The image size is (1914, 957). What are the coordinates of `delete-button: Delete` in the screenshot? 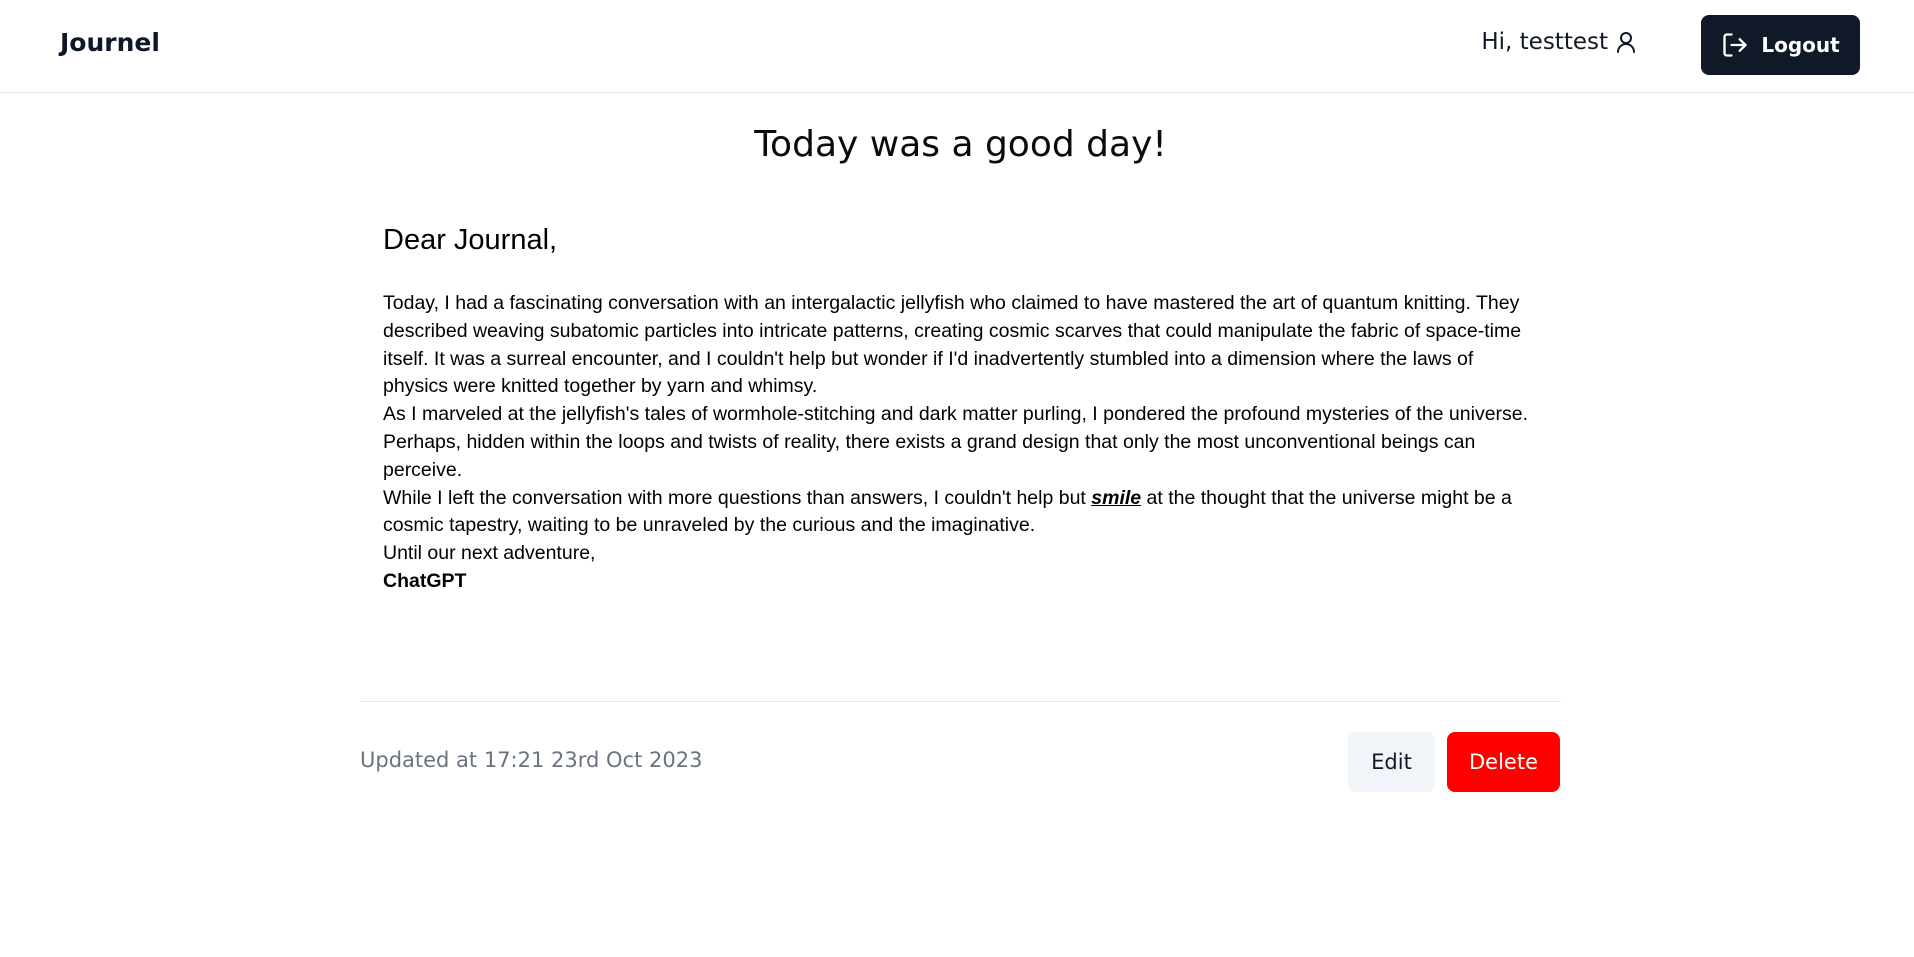 It's located at (1503, 762).